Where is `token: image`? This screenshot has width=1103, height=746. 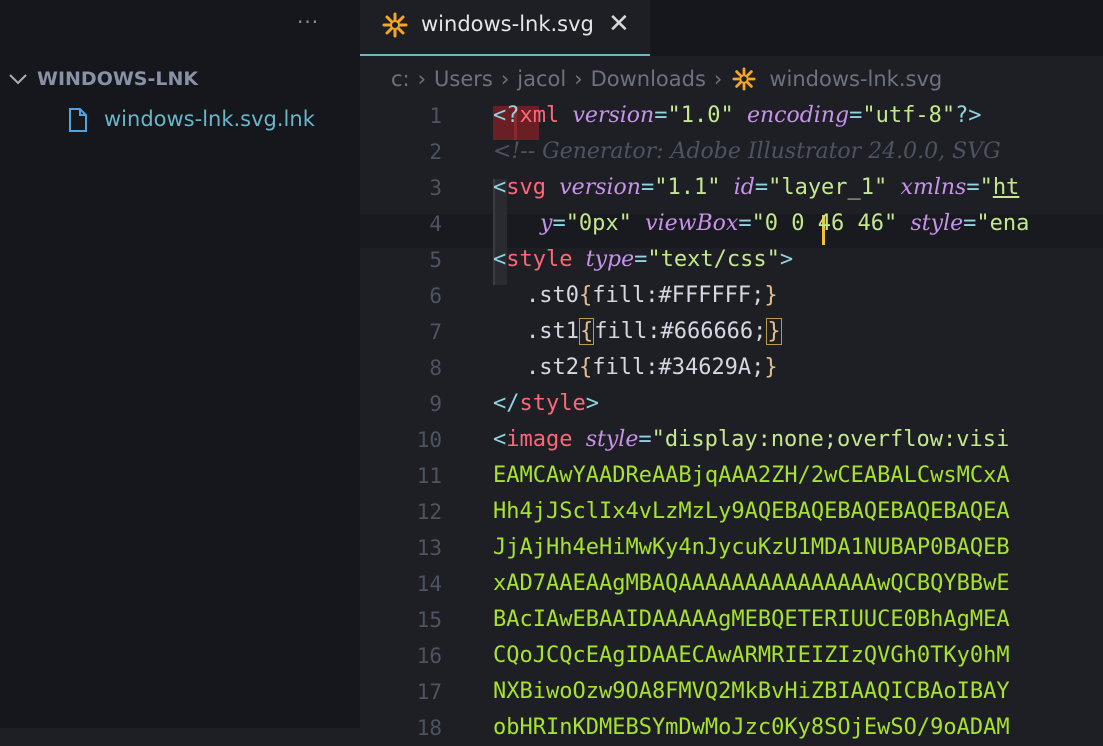
token: image is located at coordinates (539, 439).